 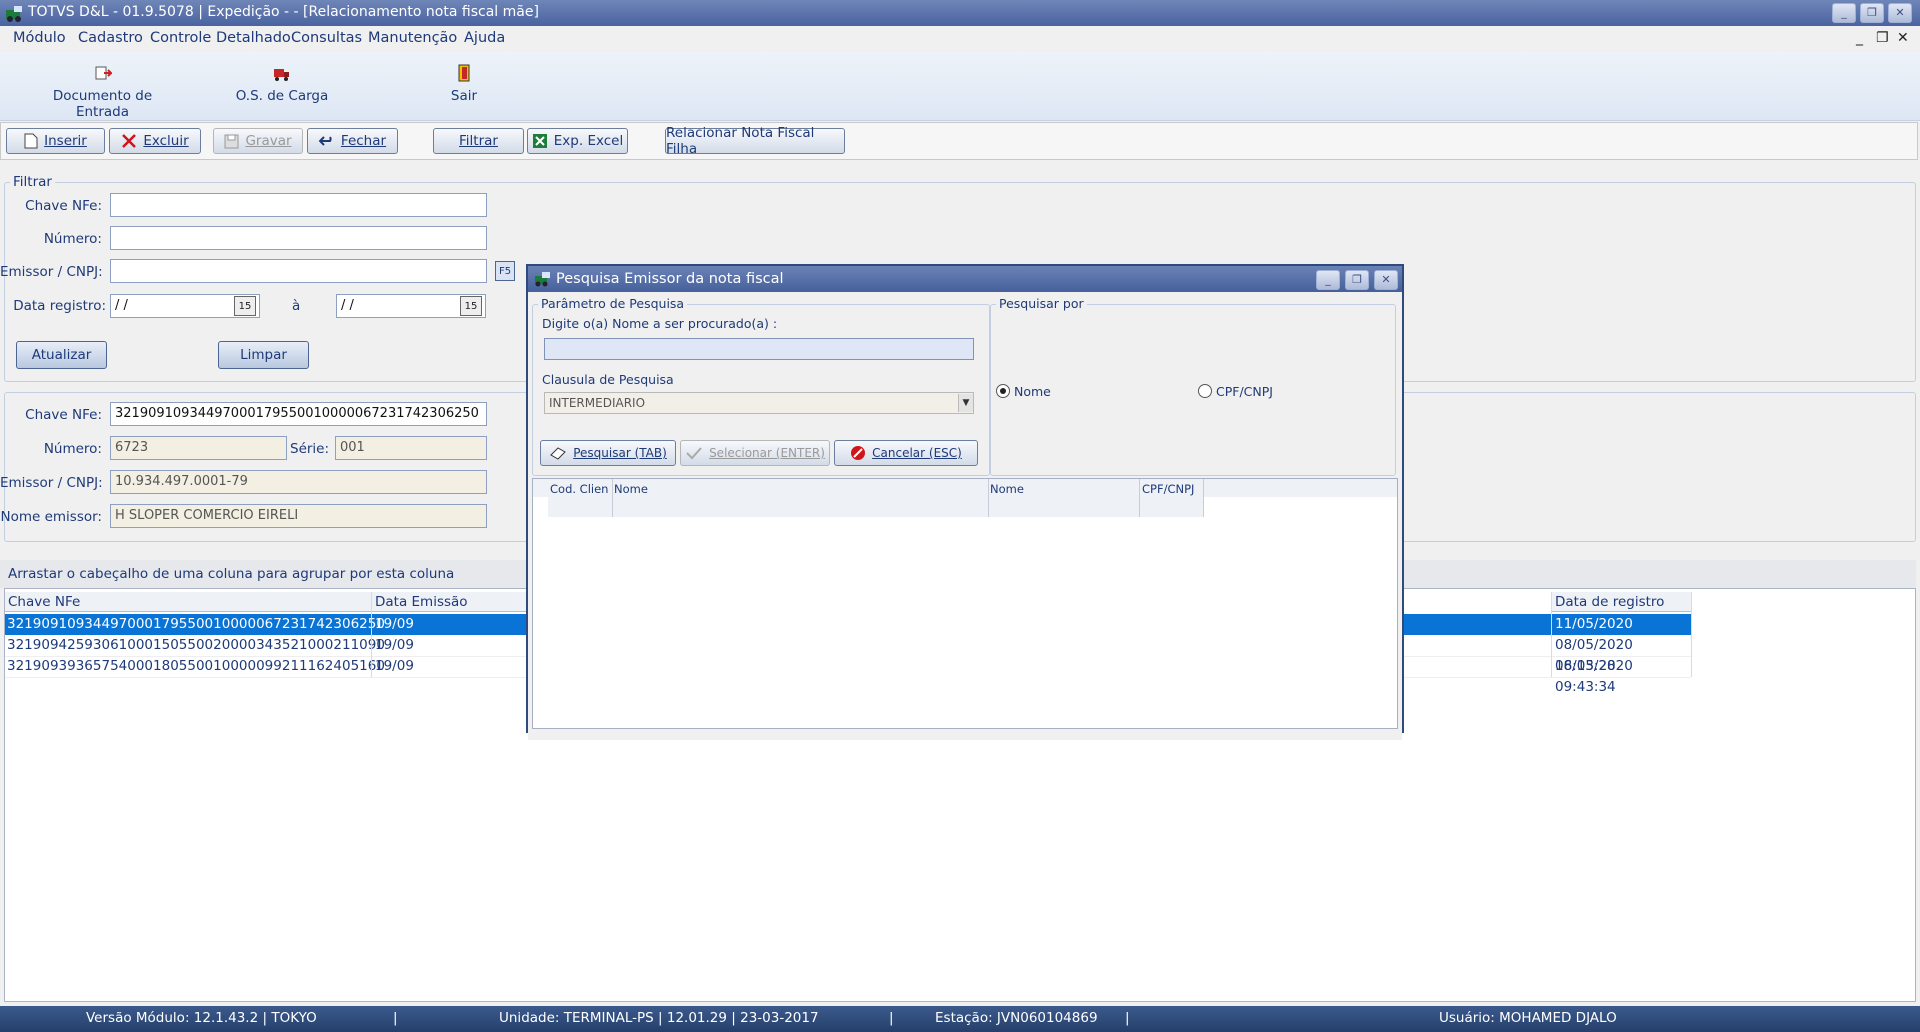 What do you see at coordinates (188, 602) in the screenshot?
I see `col-header-chave: Chave NFe` at bounding box center [188, 602].